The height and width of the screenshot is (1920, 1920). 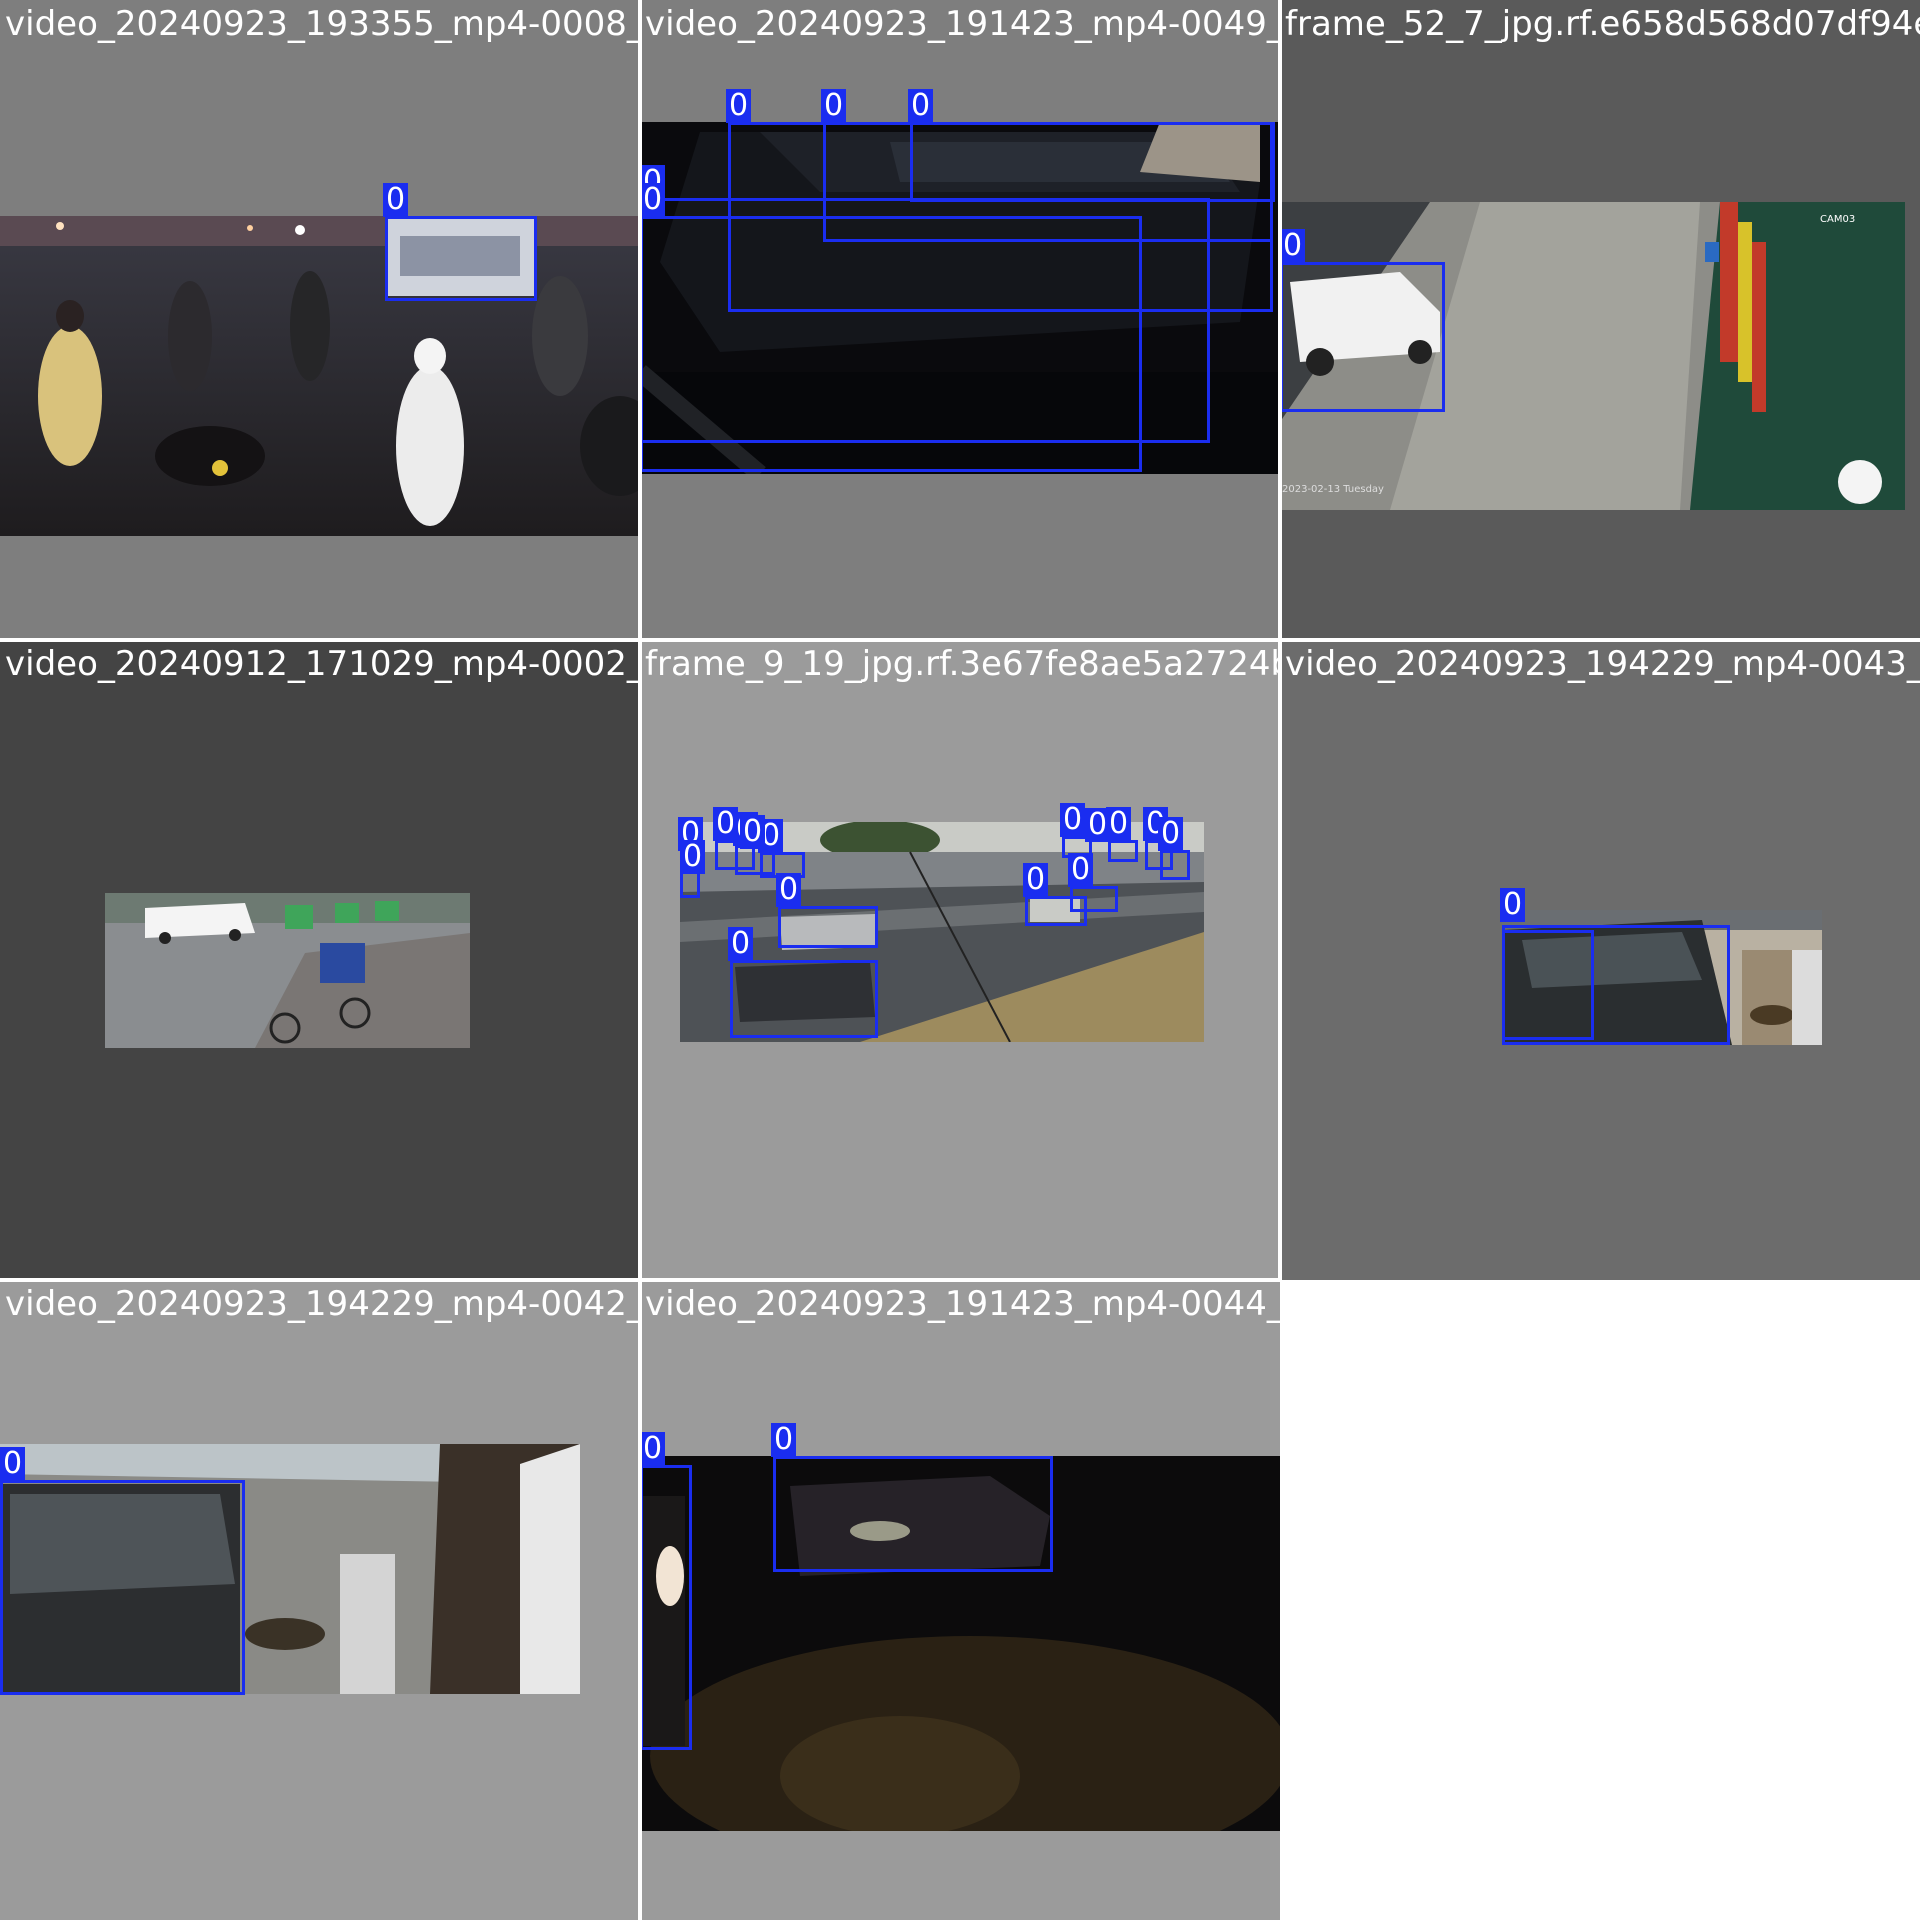 I want to click on daytime-street-photo, so click(x=287, y=970).